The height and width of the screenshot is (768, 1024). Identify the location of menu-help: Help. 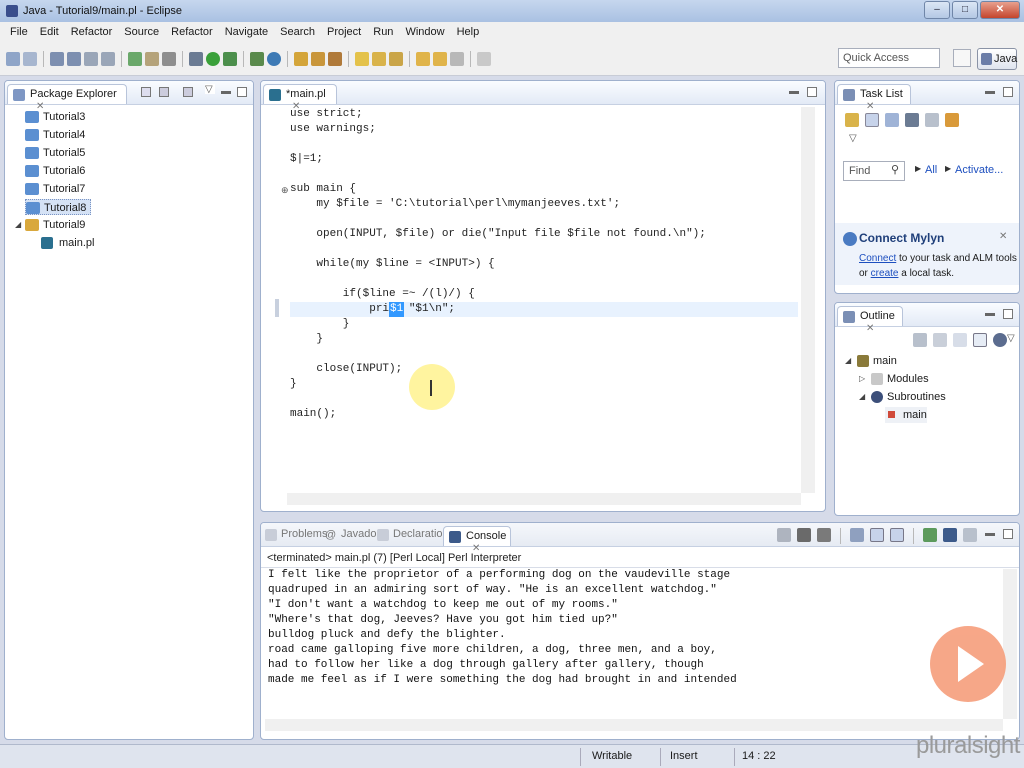
(468, 32).